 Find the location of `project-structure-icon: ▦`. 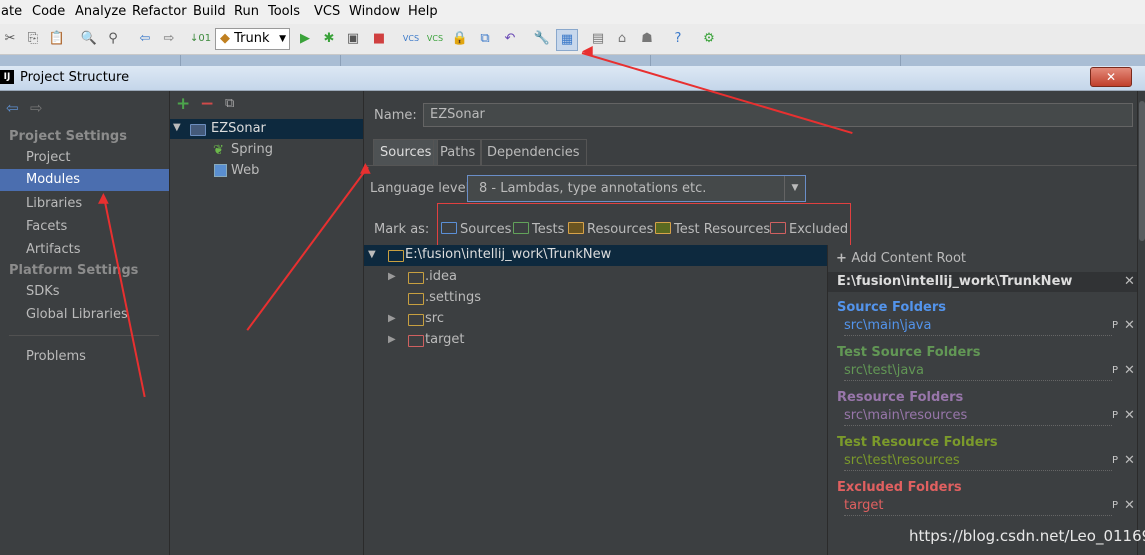

project-structure-icon: ▦ is located at coordinates (567, 40).